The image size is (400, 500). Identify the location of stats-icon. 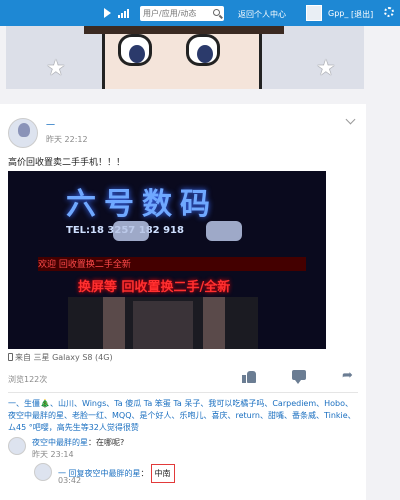
(124, 13).